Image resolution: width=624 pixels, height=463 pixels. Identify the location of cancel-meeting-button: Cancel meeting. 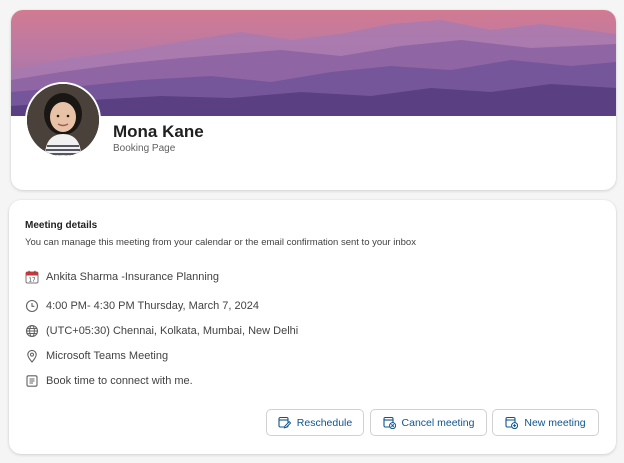
(428, 422).